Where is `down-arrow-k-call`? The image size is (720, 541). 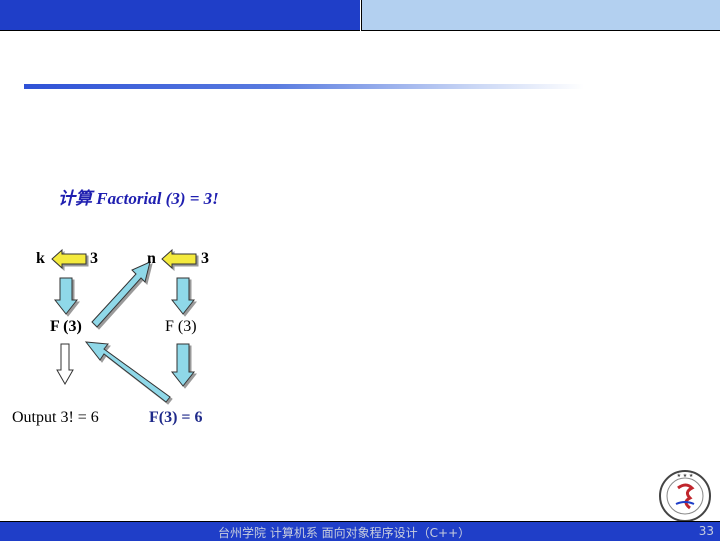
down-arrow-k-call is located at coordinates (66, 296).